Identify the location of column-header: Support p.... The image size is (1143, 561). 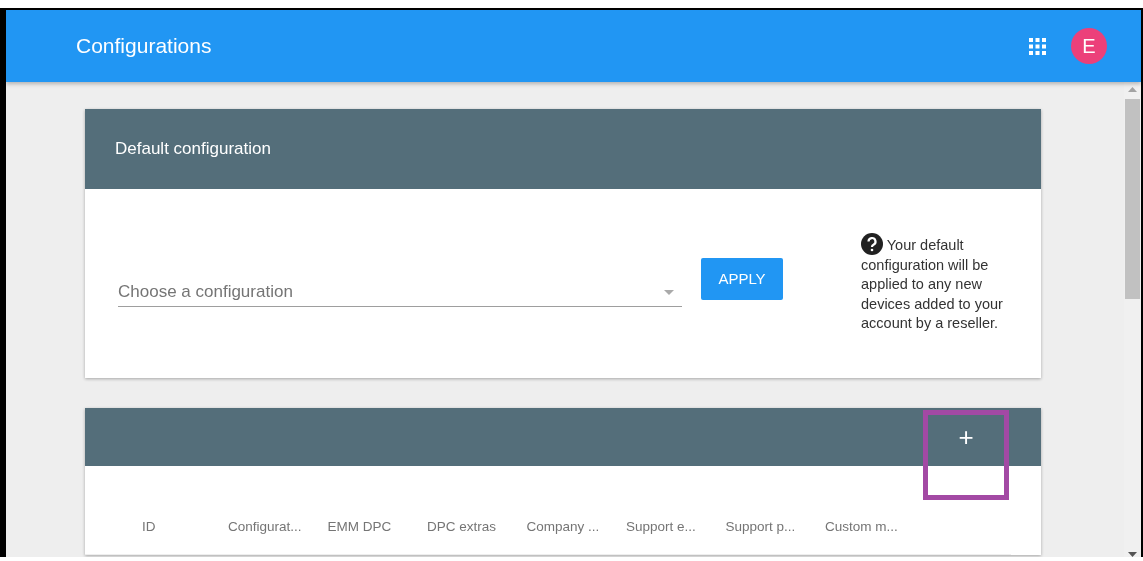
(775, 526).